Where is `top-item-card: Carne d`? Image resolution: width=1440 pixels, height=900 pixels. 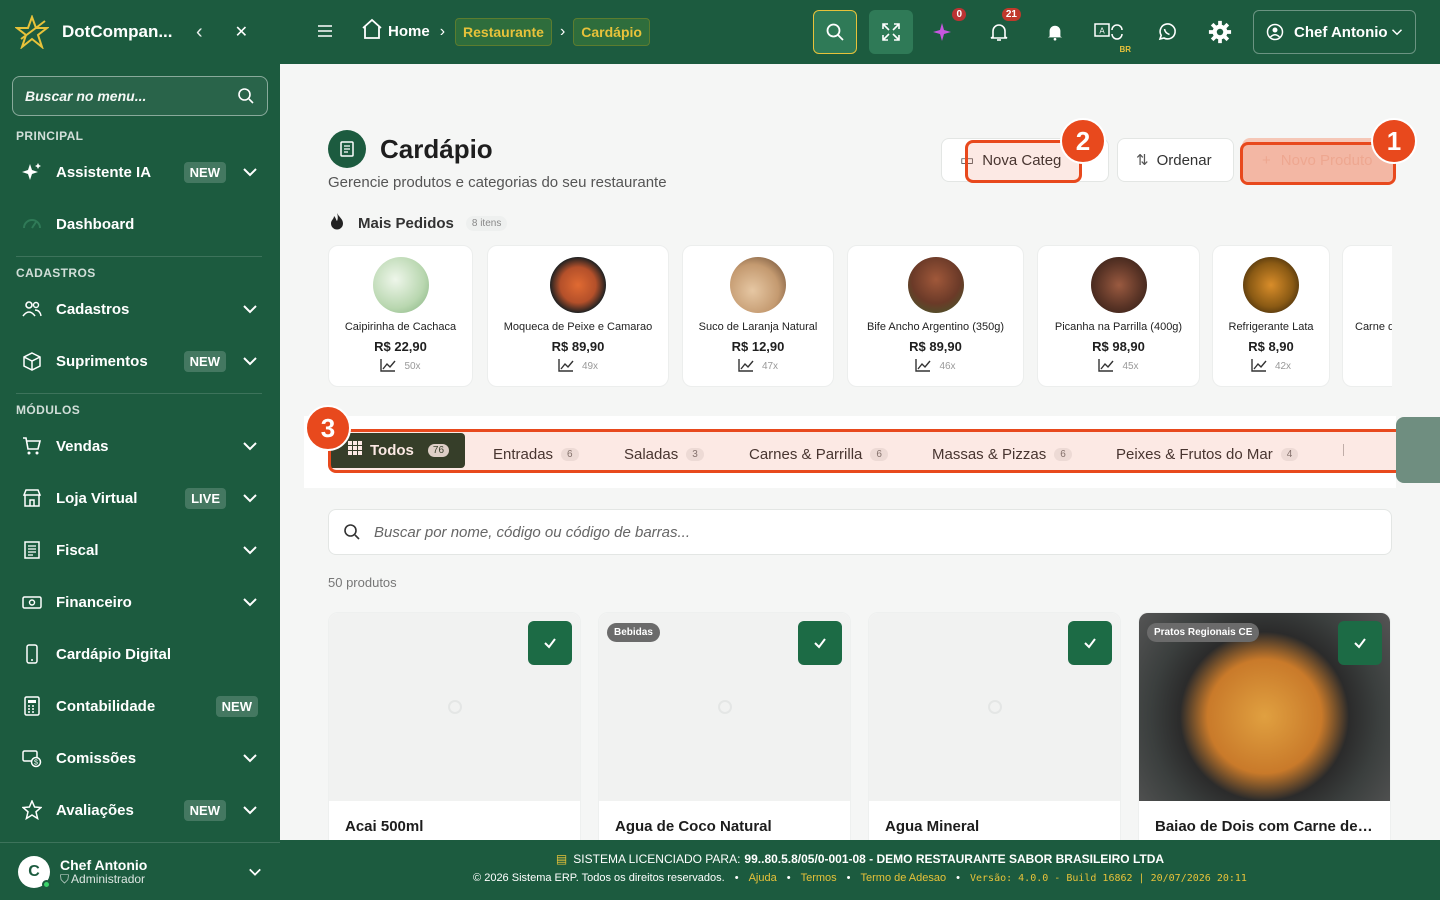 top-item-card: Carne d is located at coordinates (1367, 316).